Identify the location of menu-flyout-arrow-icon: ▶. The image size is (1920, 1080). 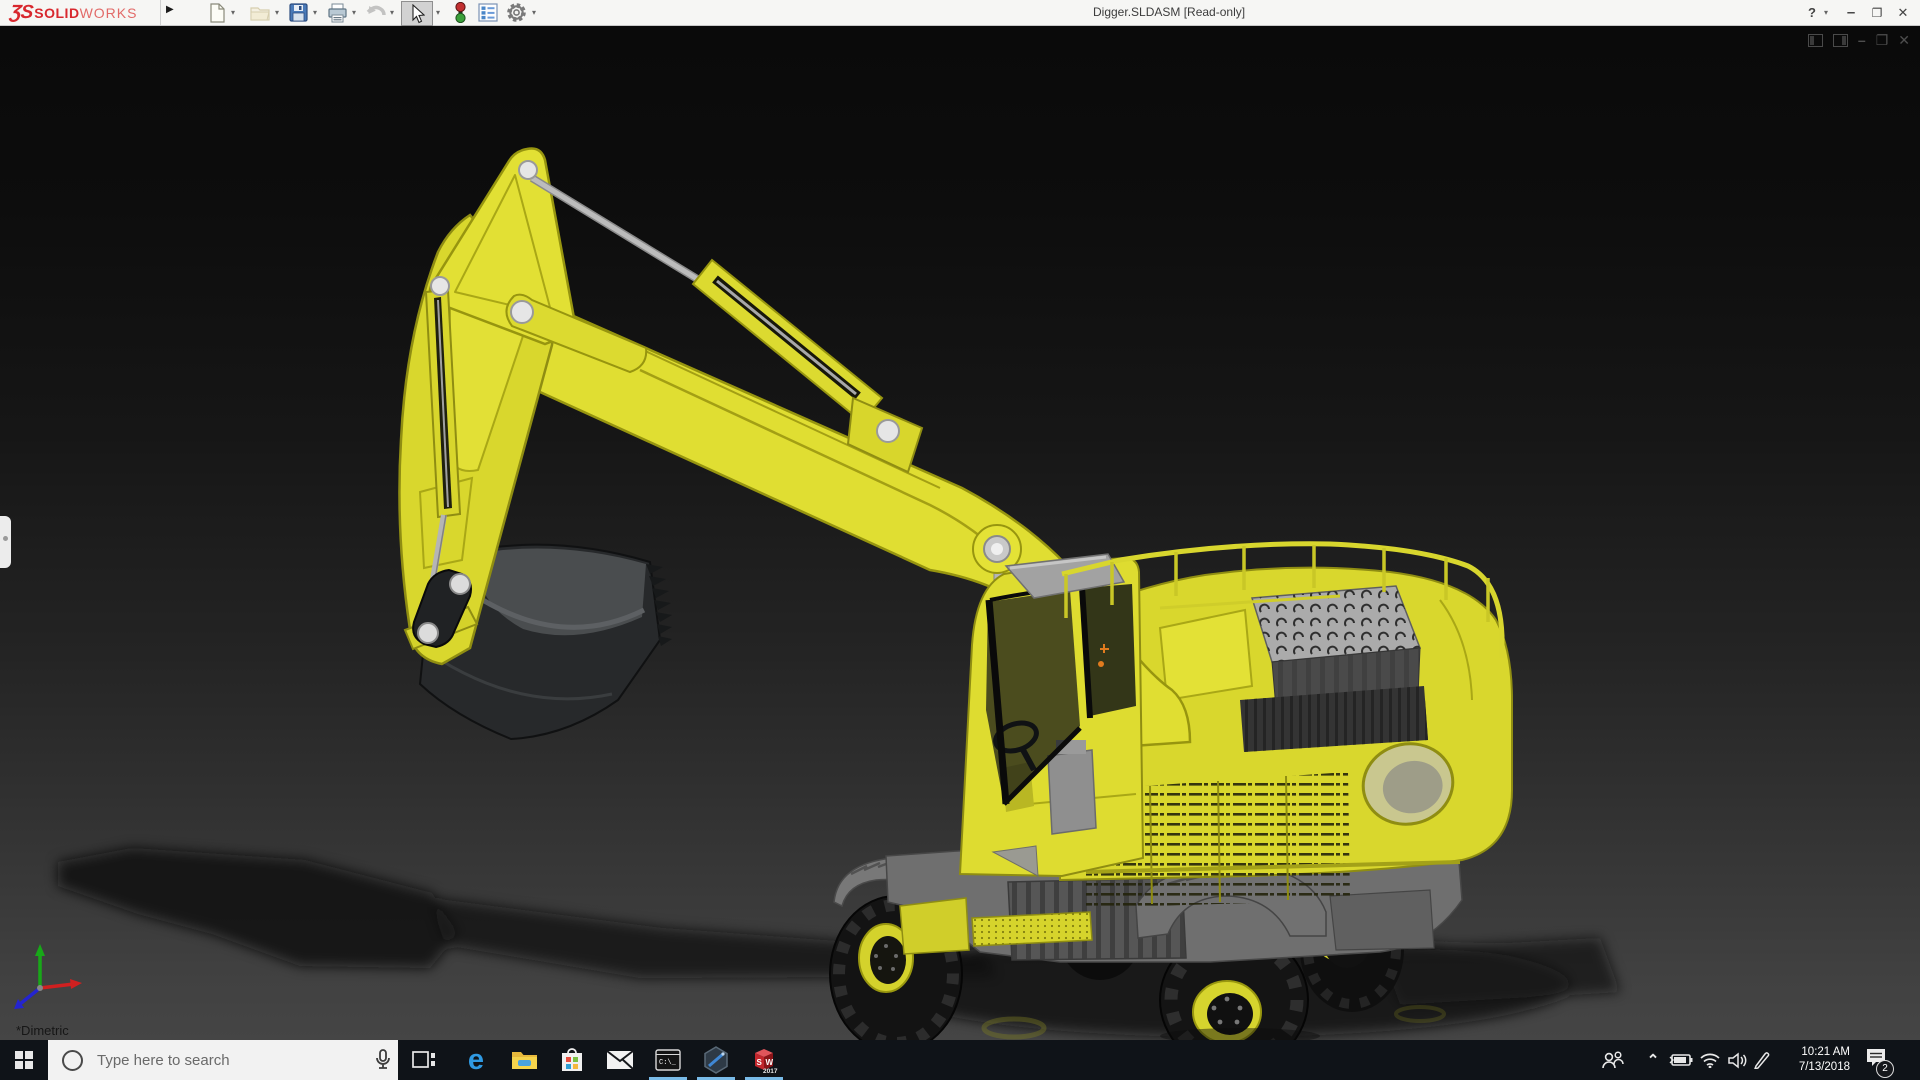
(170, 9).